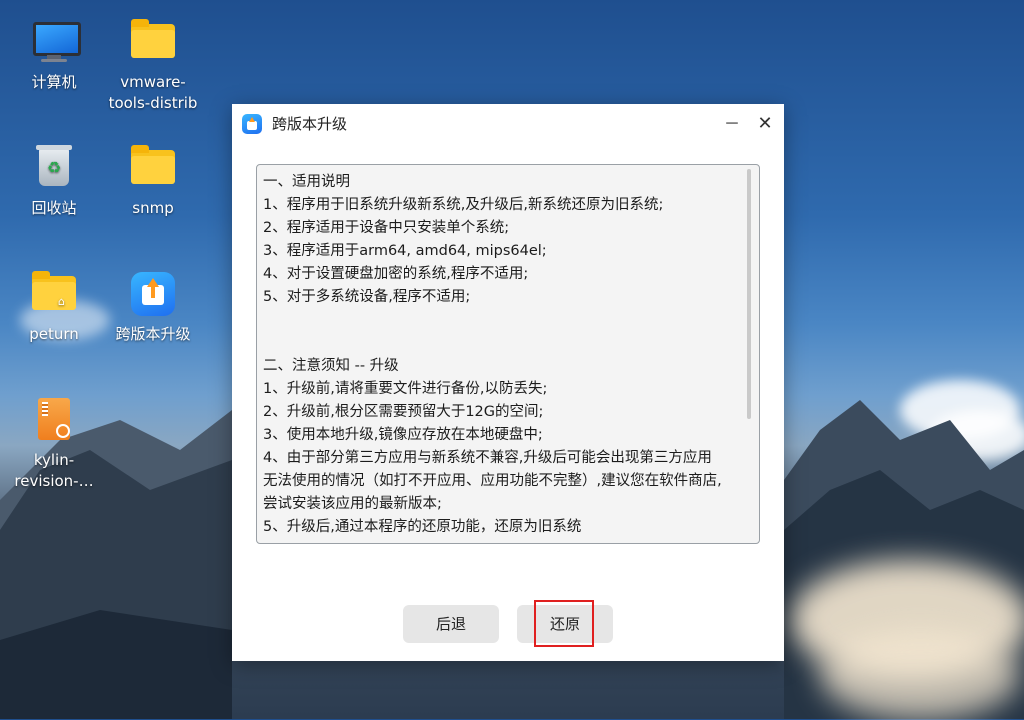 Image resolution: width=1024 pixels, height=720 pixels. Describe the element at coordinates (492, 481) in the screenshot. I see `instruction-line: 无法使用的情况（如打不开应用、应用功能不完整）,建议您在软件商店,` at that location.